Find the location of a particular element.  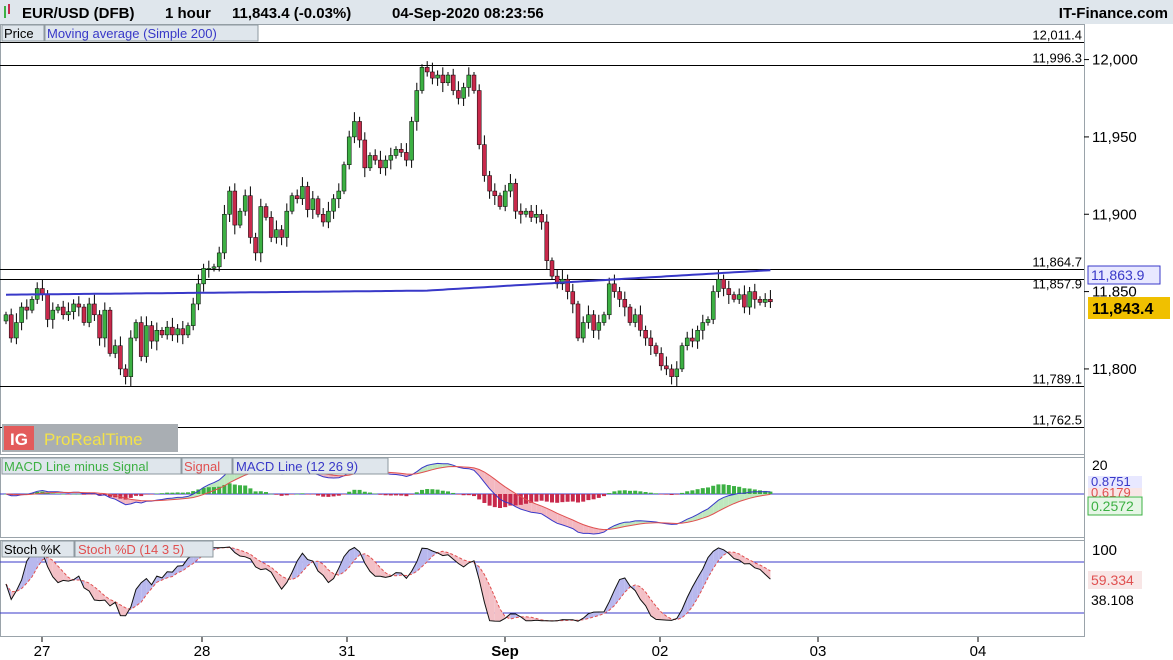

legend-stoch-d: Stoch %D (14 3 5) is located at coordinates (131, 549).